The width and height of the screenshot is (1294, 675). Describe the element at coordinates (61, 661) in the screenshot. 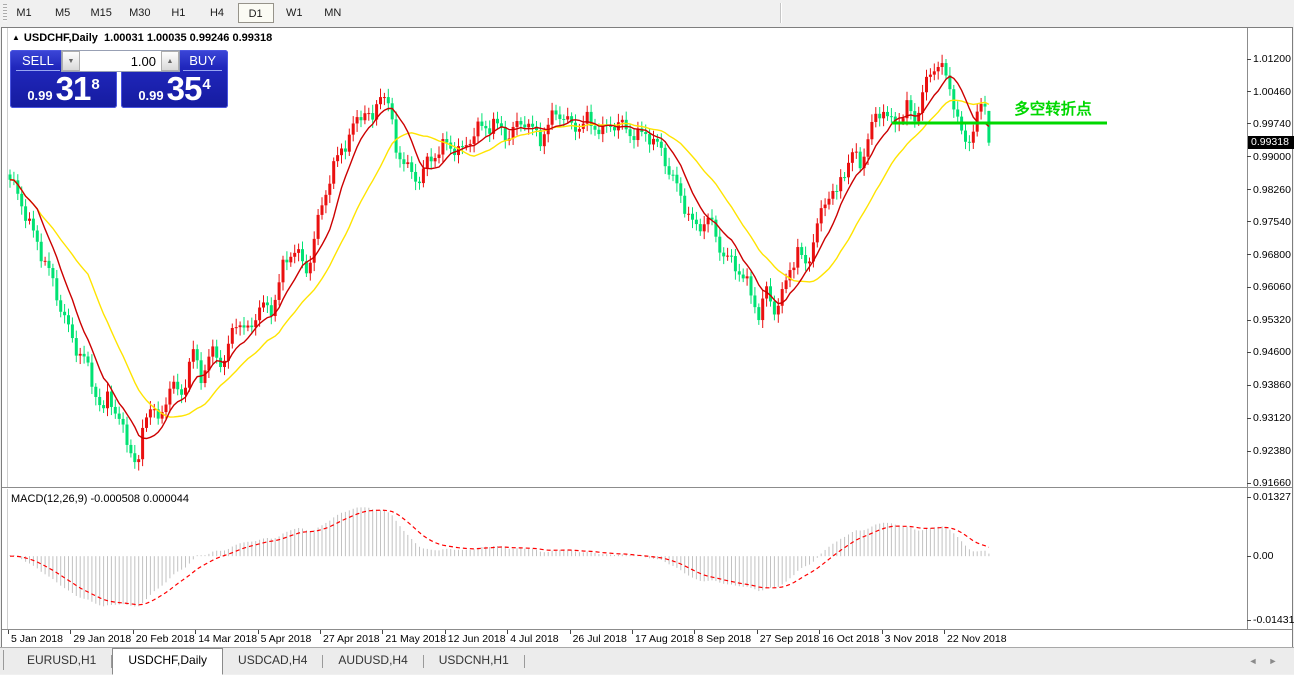

I see `chart-tab-eurusd-h1: EURUSD,H1` at that location.